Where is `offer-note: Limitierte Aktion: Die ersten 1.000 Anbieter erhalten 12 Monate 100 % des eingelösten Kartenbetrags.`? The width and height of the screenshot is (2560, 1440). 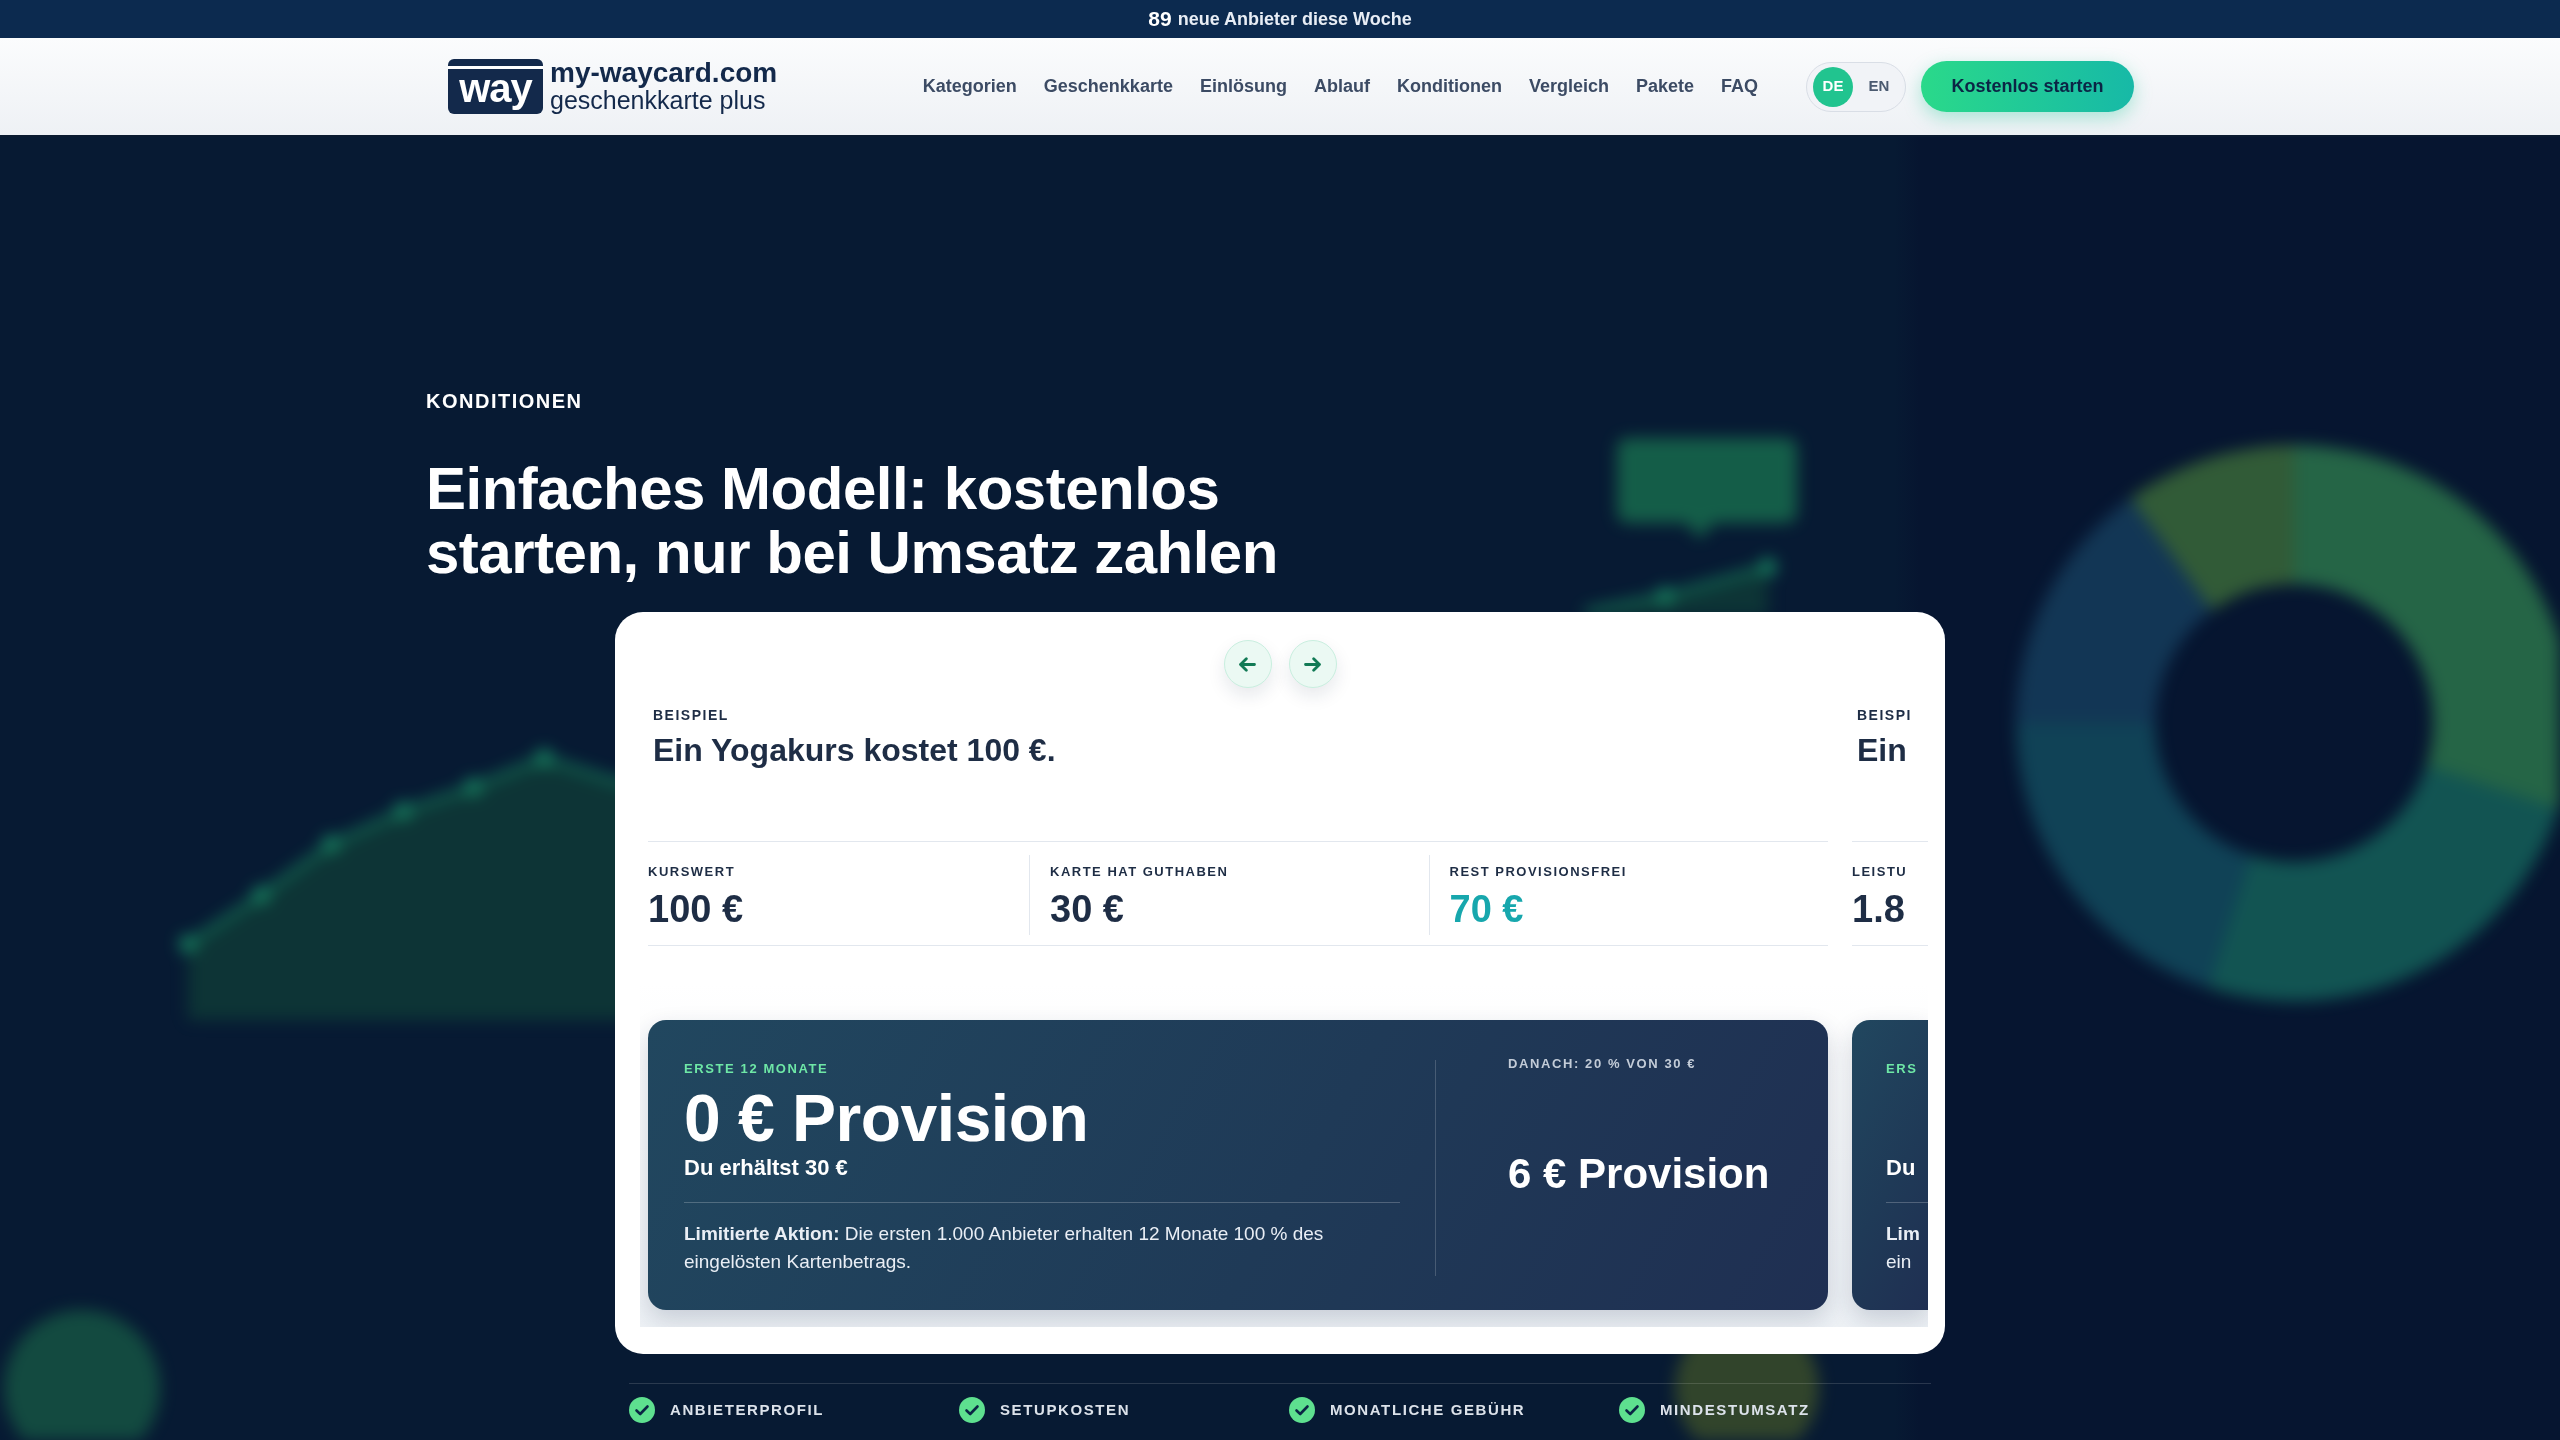 offer-note: Limitierte Aktion: Die ersten 1.000 Anbieter erhalten 12 Monate 100 % des eingelösten Kartenbetrags. is located at coordinates (1004, 1248).